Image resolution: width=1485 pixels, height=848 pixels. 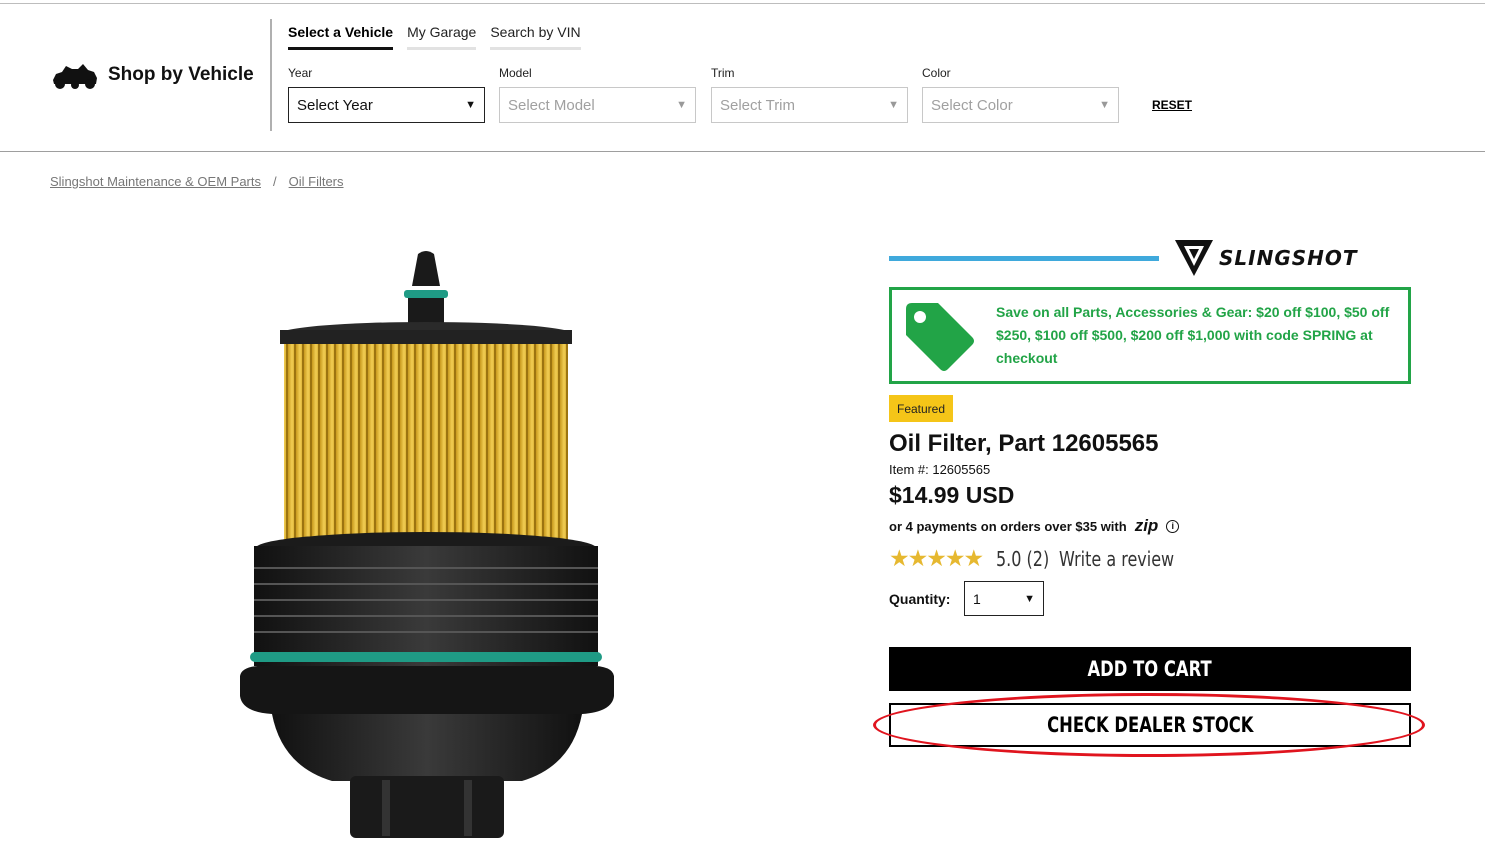 I want to click on color-select: Select Color ▼, so click(x=1020, y=105).